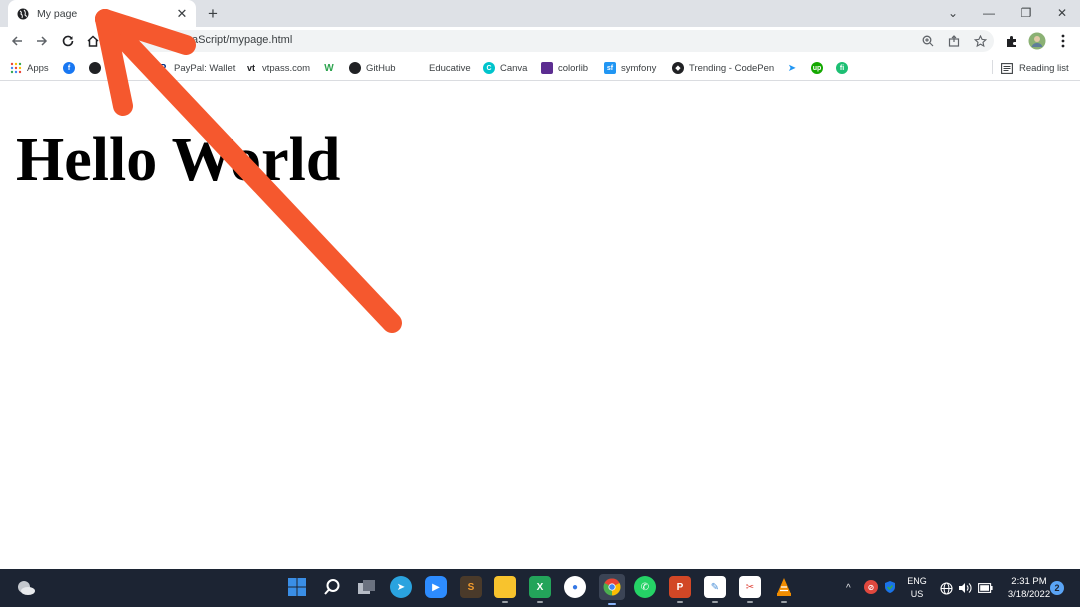 Image resolution: width=1080 pixels, height=607 pixels. I want to click on codepen-icon: ◆, so click(678, 68).